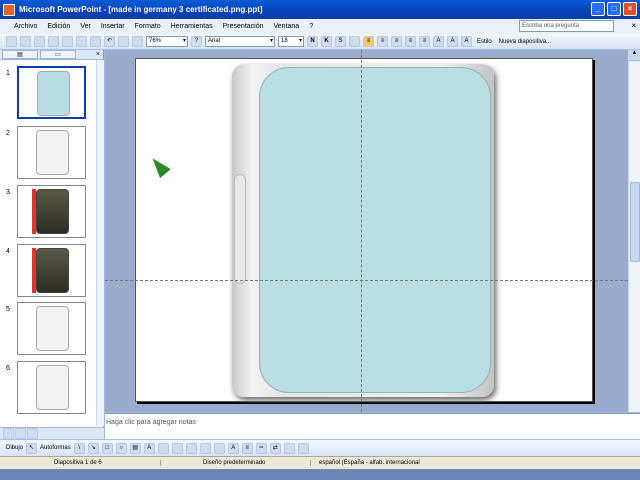 The height and width of the screenshot is (480, 640). I want to click on slide-scrollbar: ▲, so click(634, 231).